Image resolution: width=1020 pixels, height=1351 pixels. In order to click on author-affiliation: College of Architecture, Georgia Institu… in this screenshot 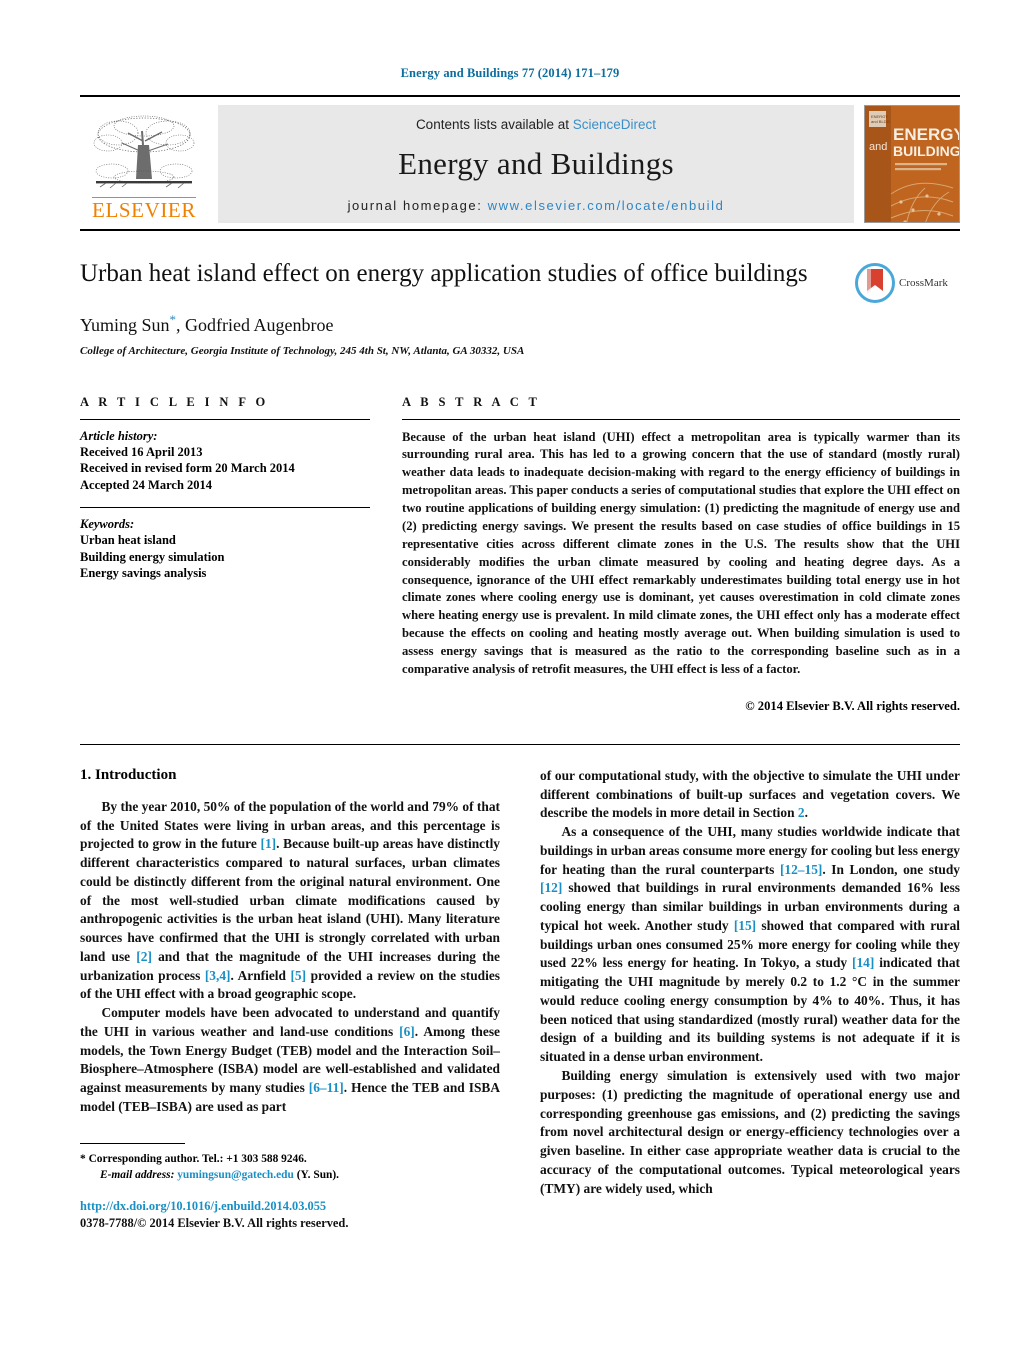, I will do `click(302, 350)`.